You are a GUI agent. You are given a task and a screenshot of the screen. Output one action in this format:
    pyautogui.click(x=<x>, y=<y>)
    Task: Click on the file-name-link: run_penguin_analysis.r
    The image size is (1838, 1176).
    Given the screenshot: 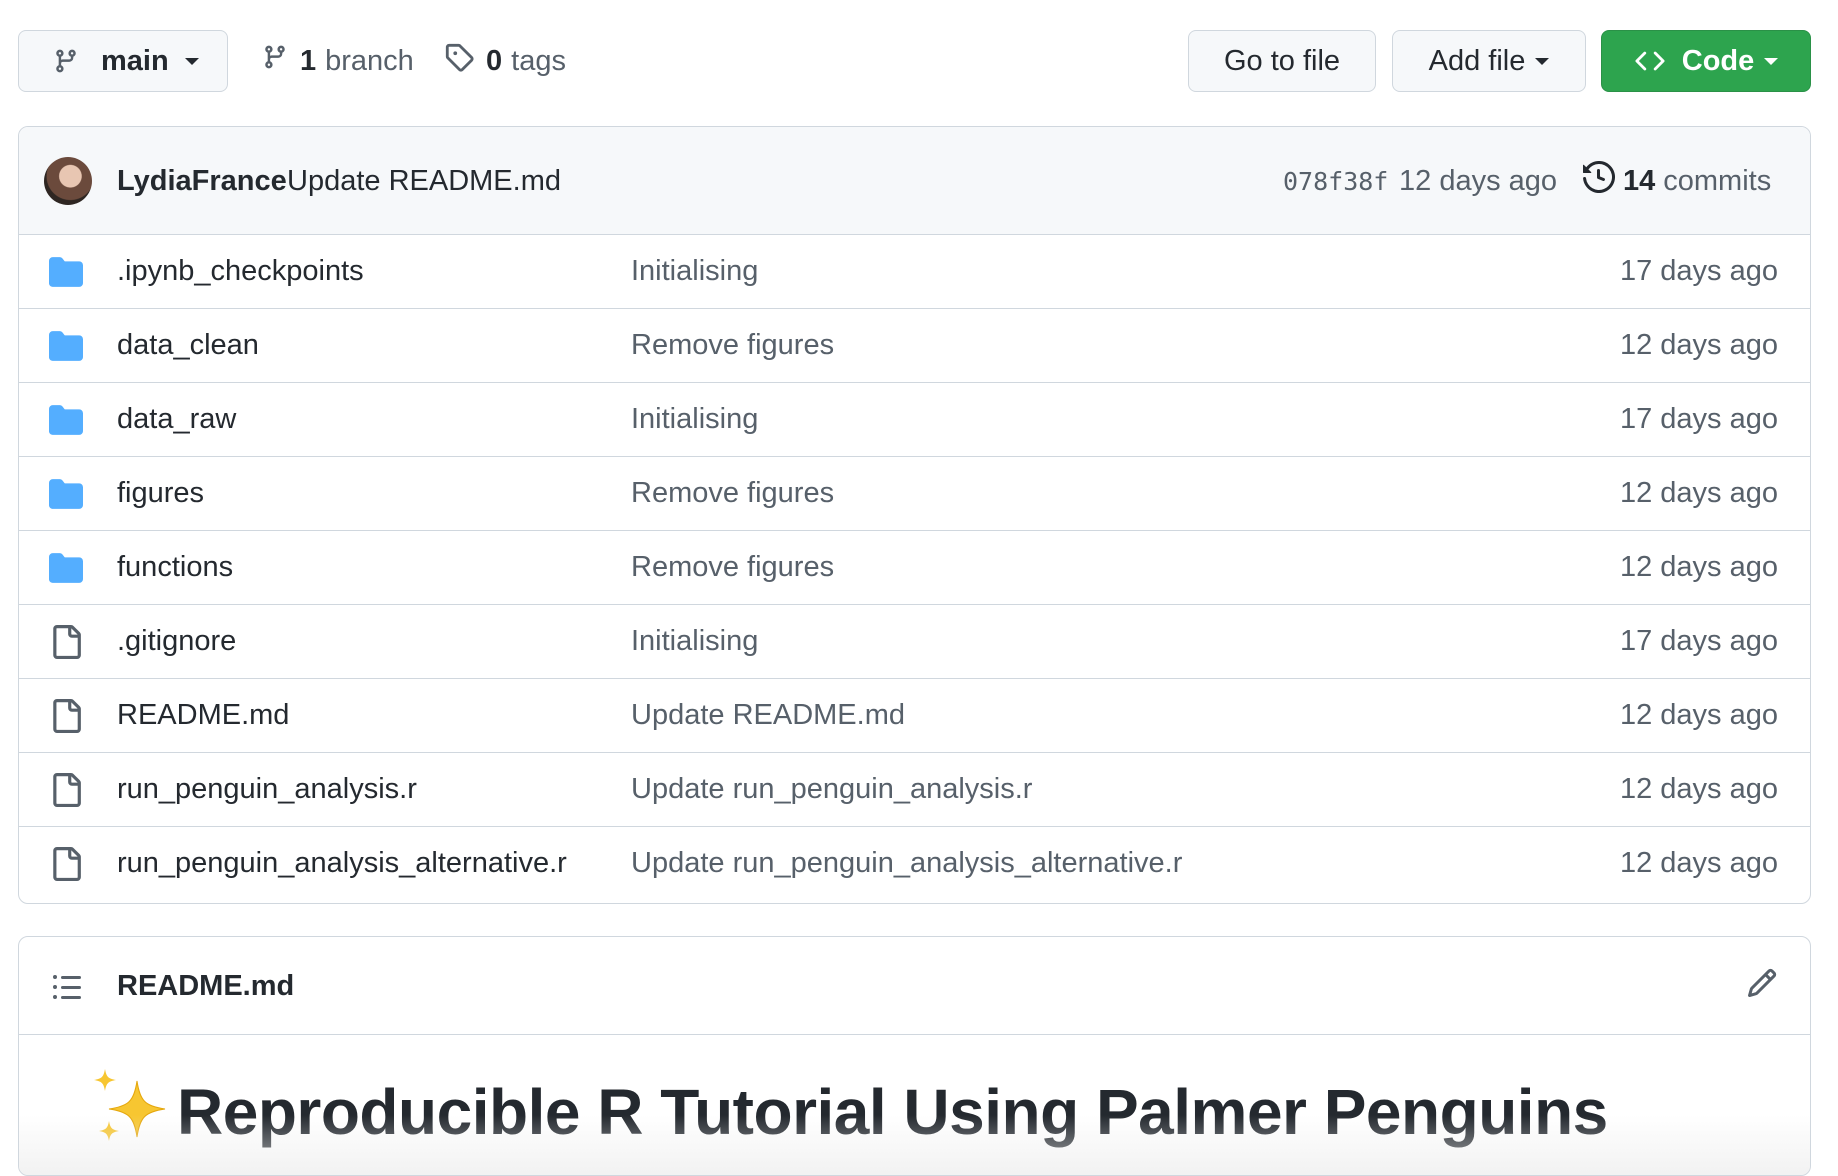 What is the action you would take?
    pyautogui.click(x=267, y=789)
    